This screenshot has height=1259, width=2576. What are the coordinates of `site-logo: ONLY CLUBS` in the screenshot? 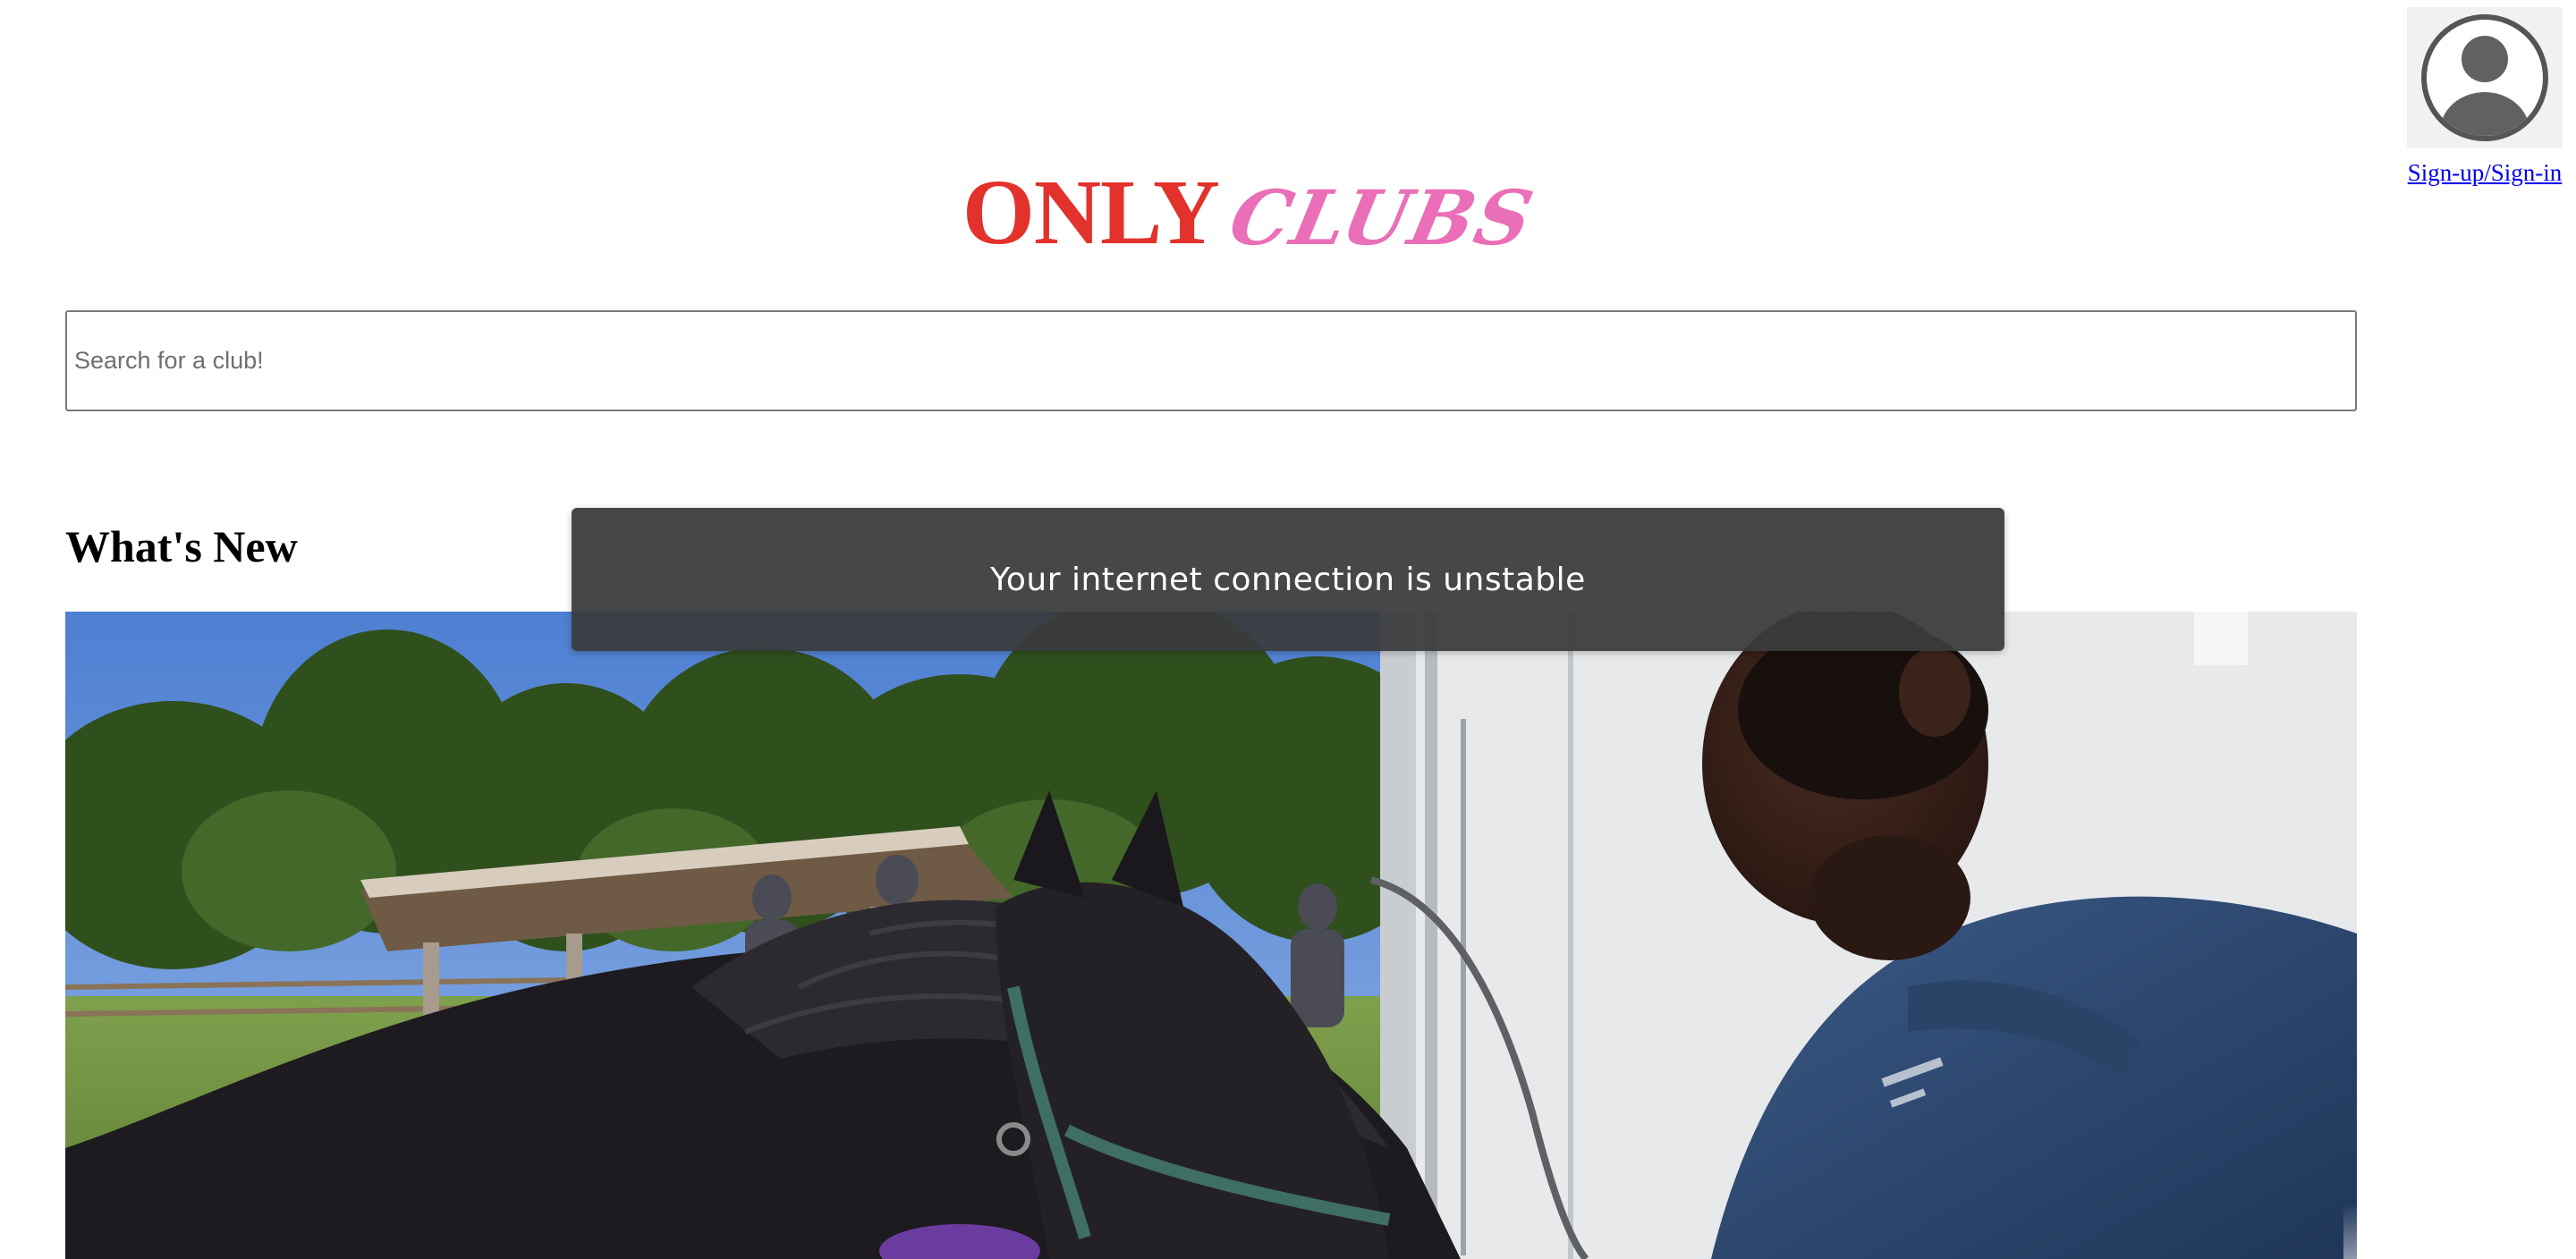 It's located at (1252, 203).